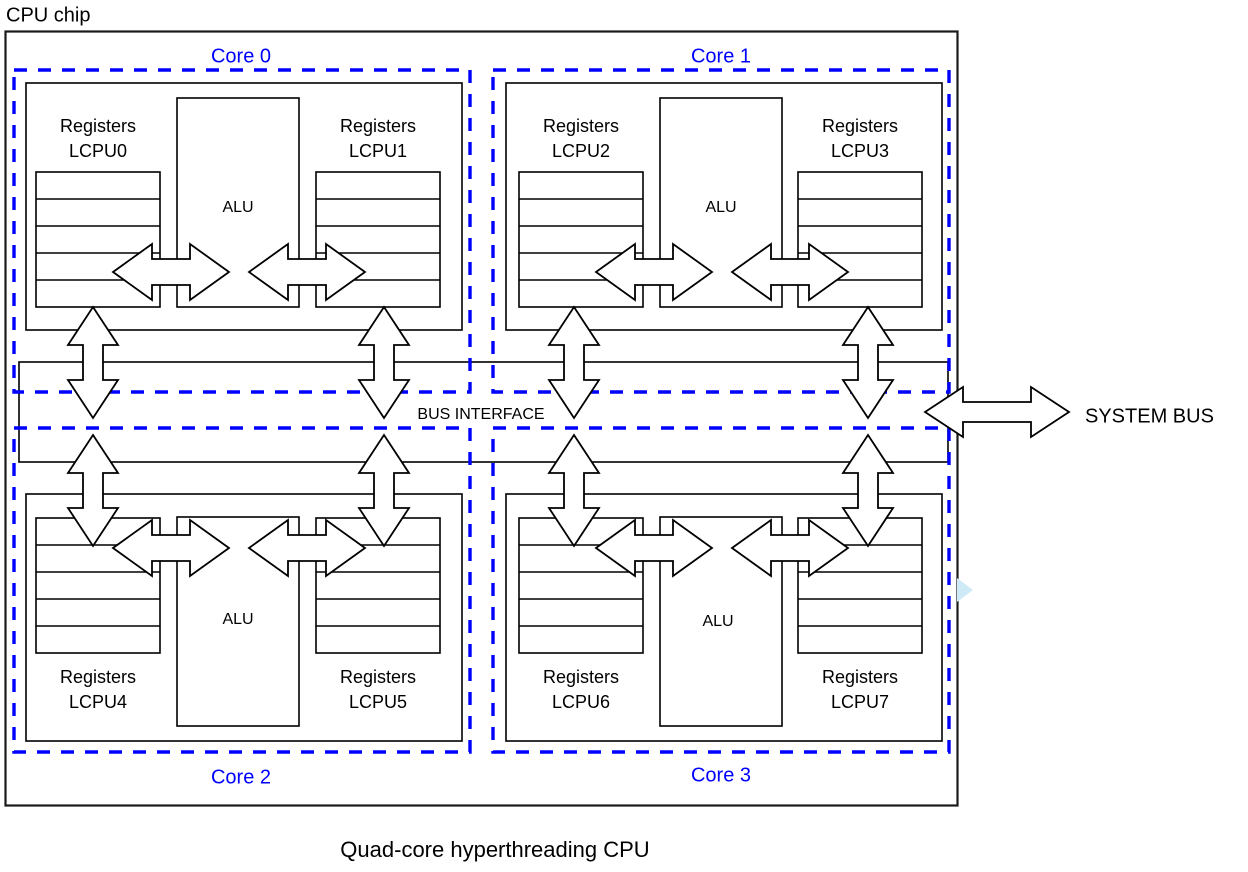 The width and height of the screenshot is (1248, 872). What do you see at coordinates (237, 207) in the screenshot?
I see `core-0-alu-label: ALU` at bounding box center [237, 207].